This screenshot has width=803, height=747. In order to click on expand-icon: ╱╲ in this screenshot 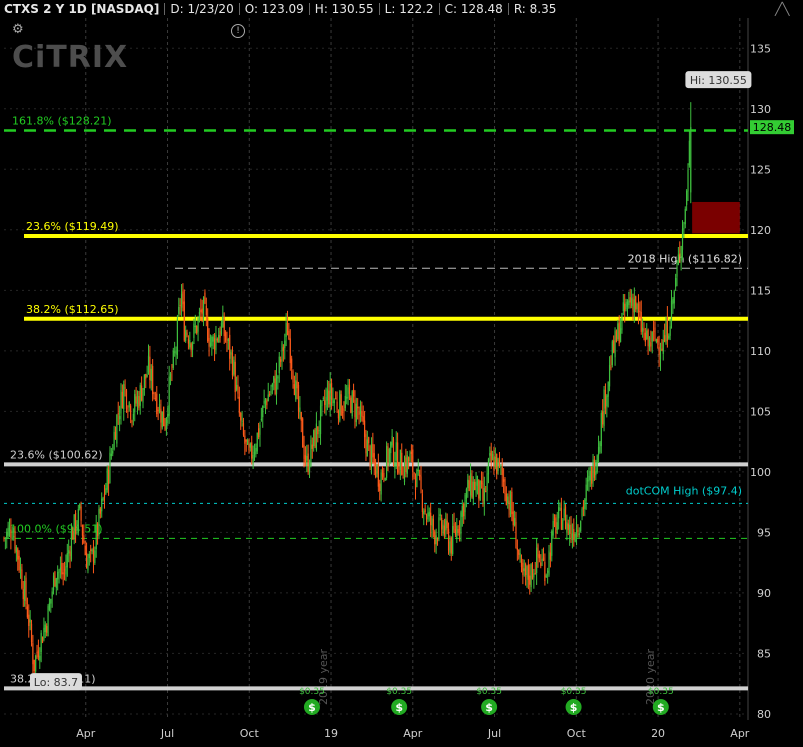, I will do `click(785, 9)`.